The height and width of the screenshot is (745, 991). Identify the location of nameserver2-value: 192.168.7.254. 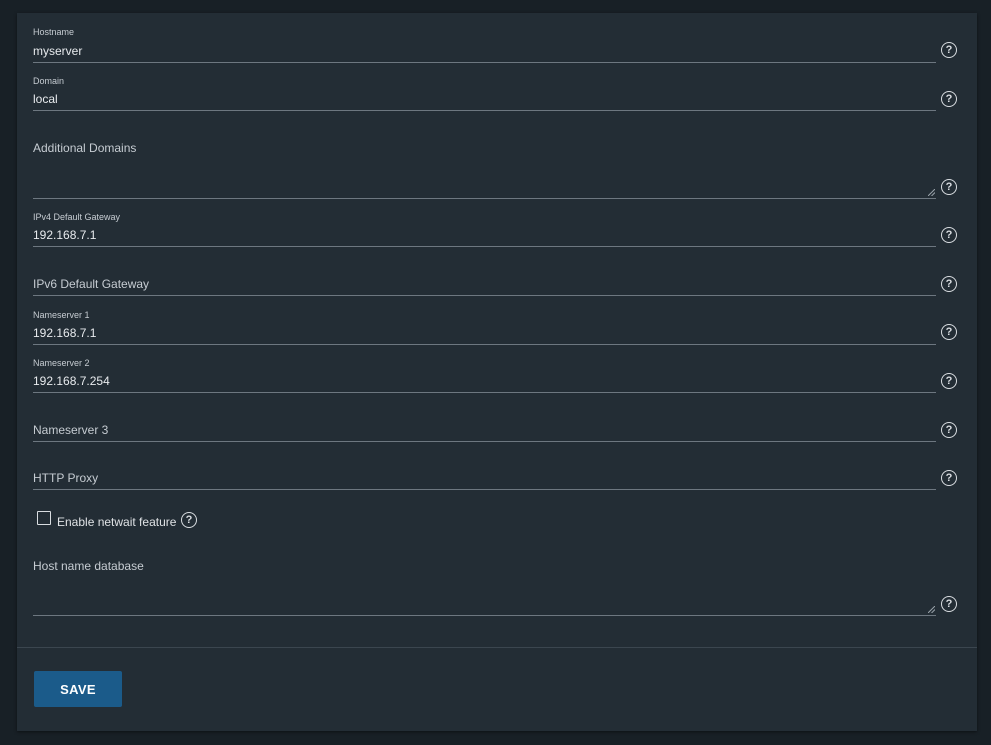
(71, 381).